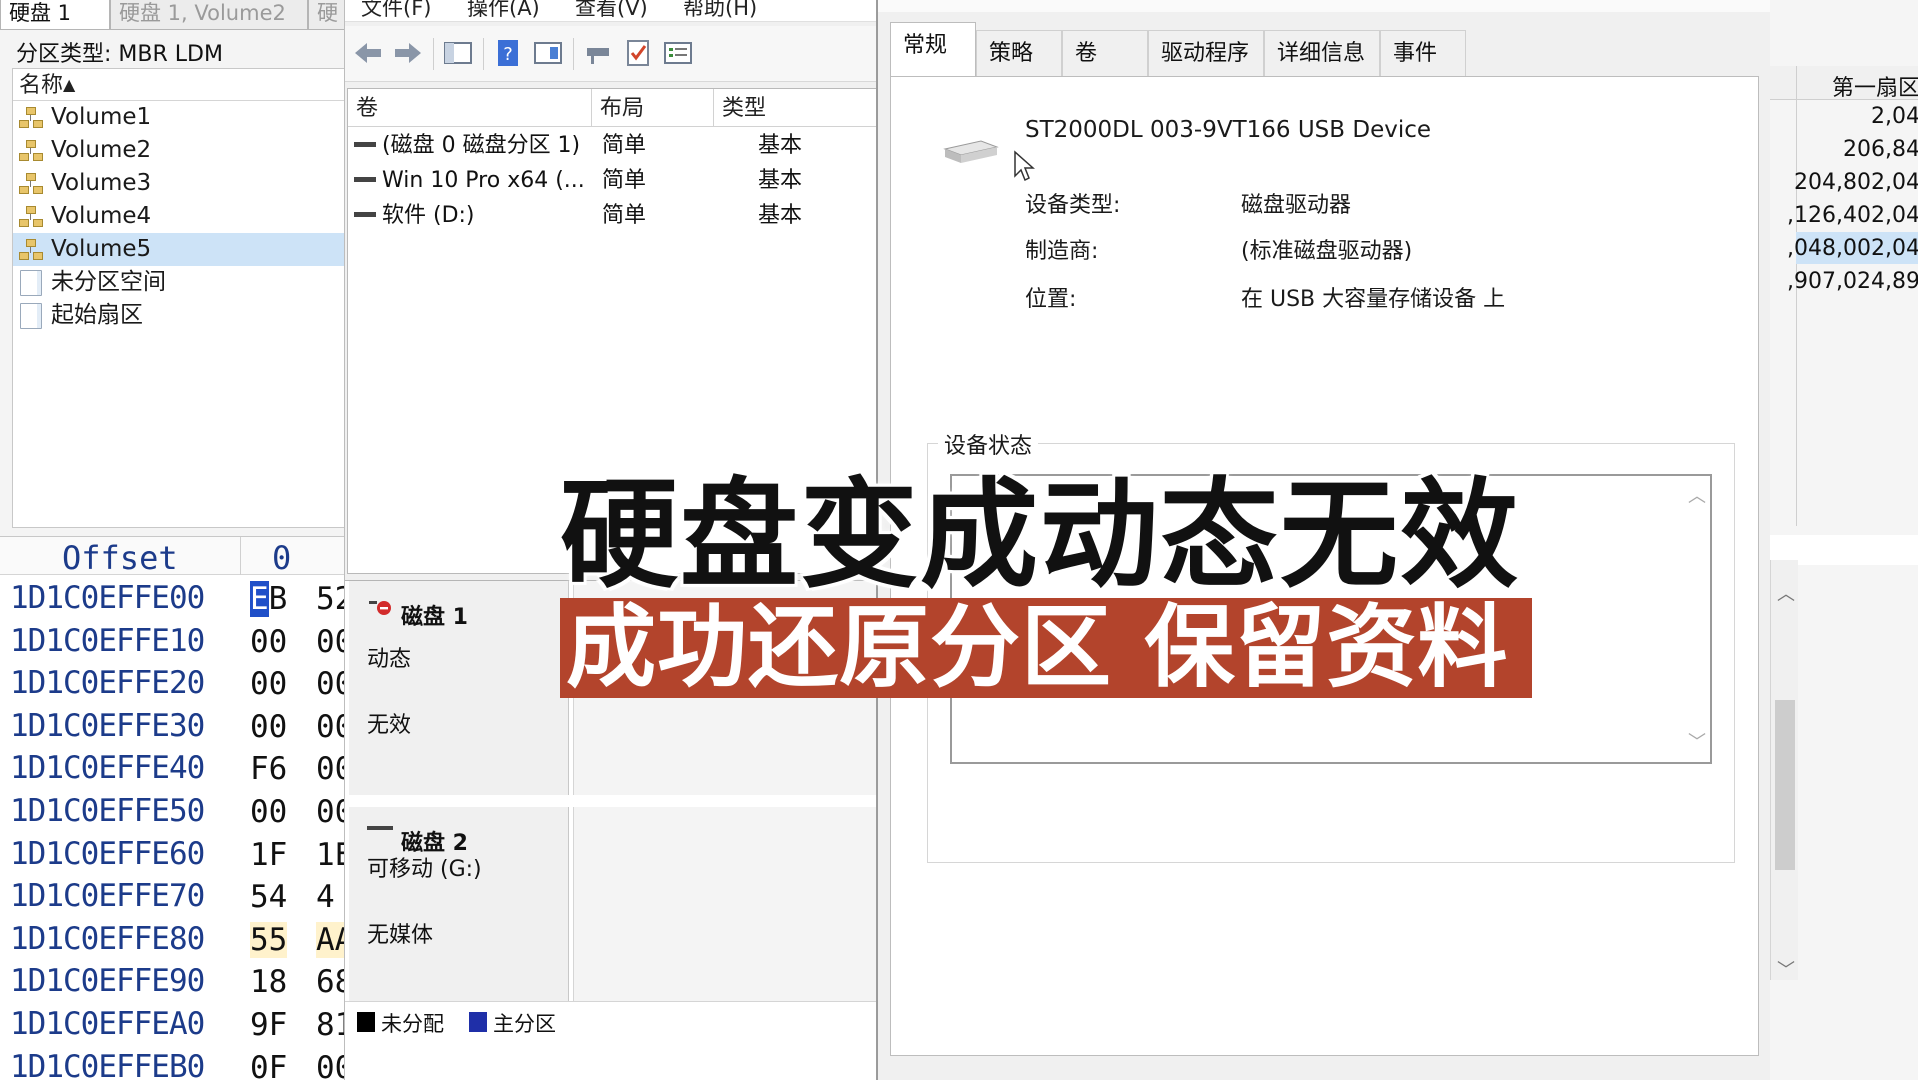  Describe the element at coordinates (470, 108) in the screenshot. I see `column-header-volume: 卷` at that location.